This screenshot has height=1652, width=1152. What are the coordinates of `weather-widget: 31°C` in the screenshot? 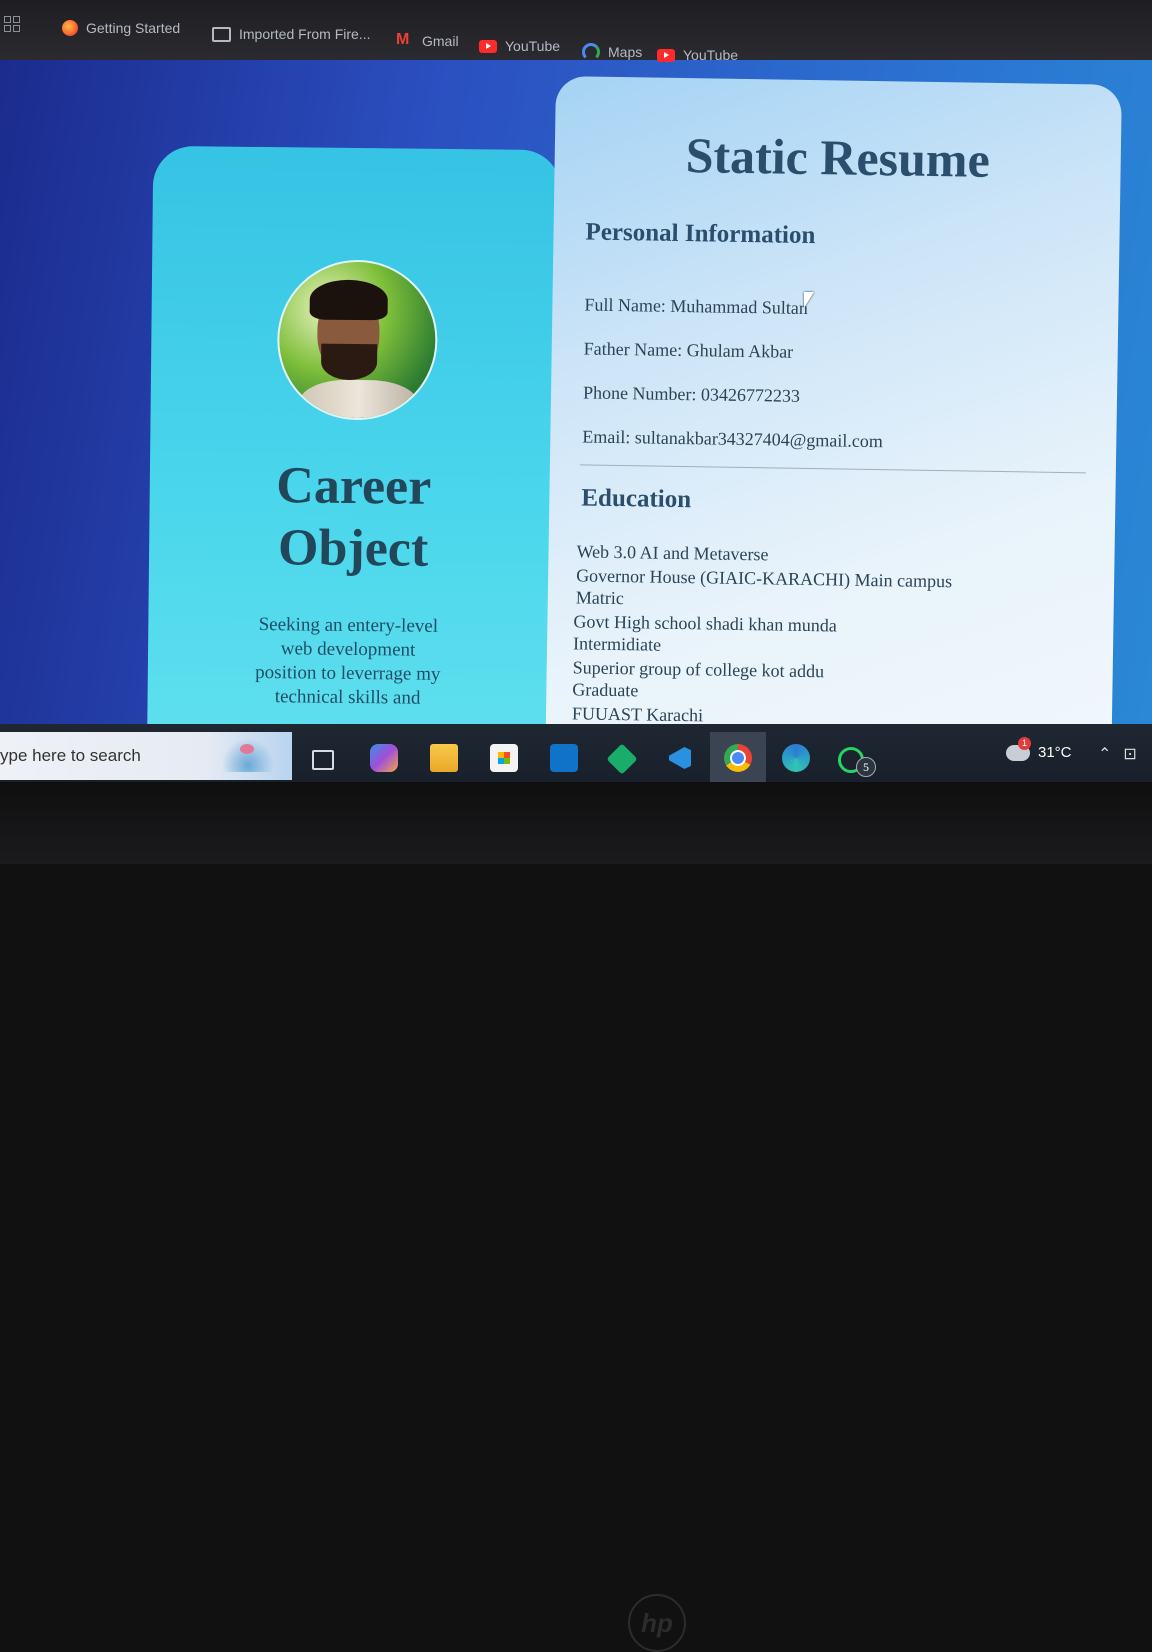 It's located at (1039, 748).